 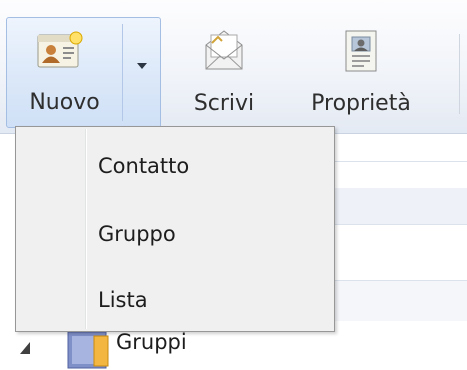 What do you see at coordinates (400, 206) in the screenshot?
I see `column-header-band` at bounding box center [400, 206].